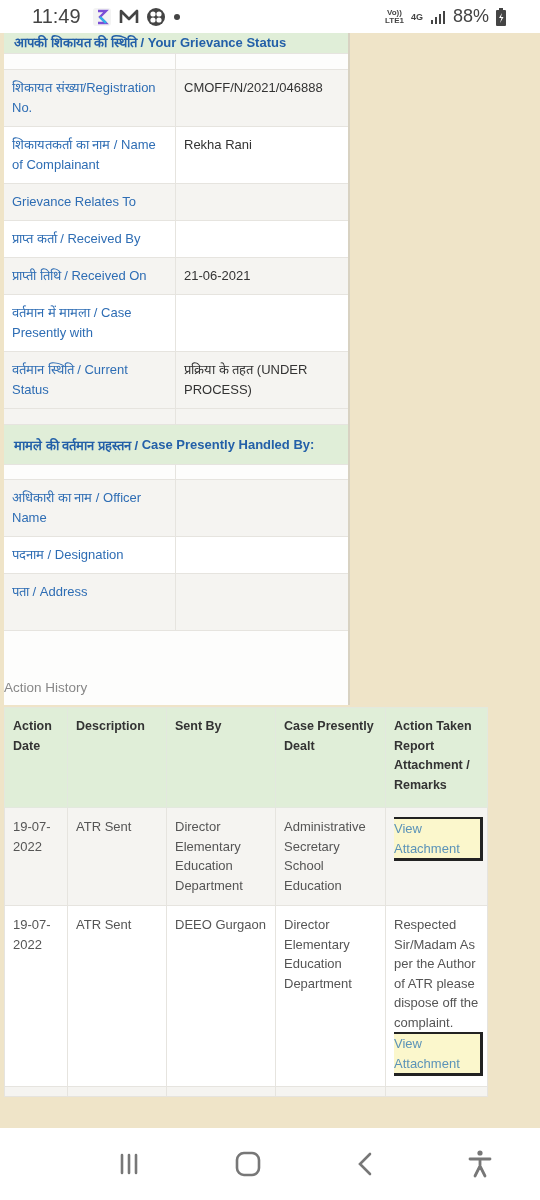 The width and height of the screenshot is (540, 1200). What do you see at coordinates (480, 1164) in the screenshot?
I see `accessibility-icon` at bounding box center [480, 1164].